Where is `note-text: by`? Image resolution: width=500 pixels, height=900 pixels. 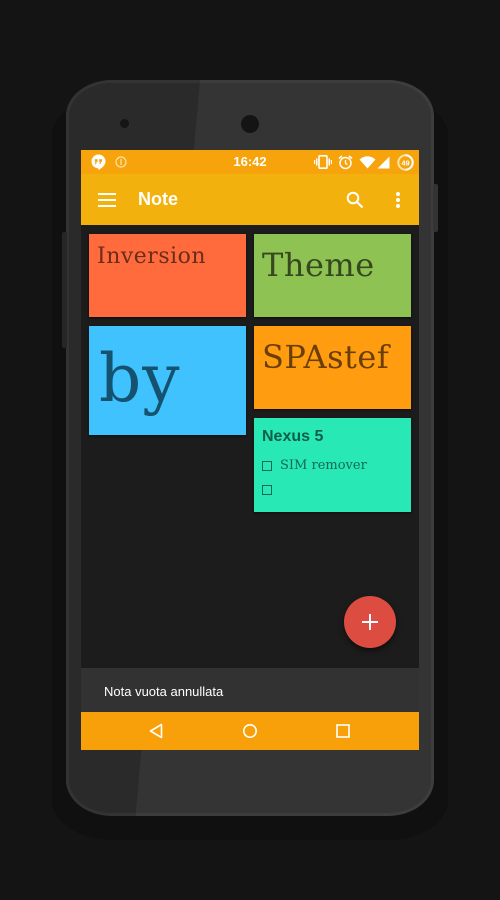 note-text: by is located at coordinates (140, 378).